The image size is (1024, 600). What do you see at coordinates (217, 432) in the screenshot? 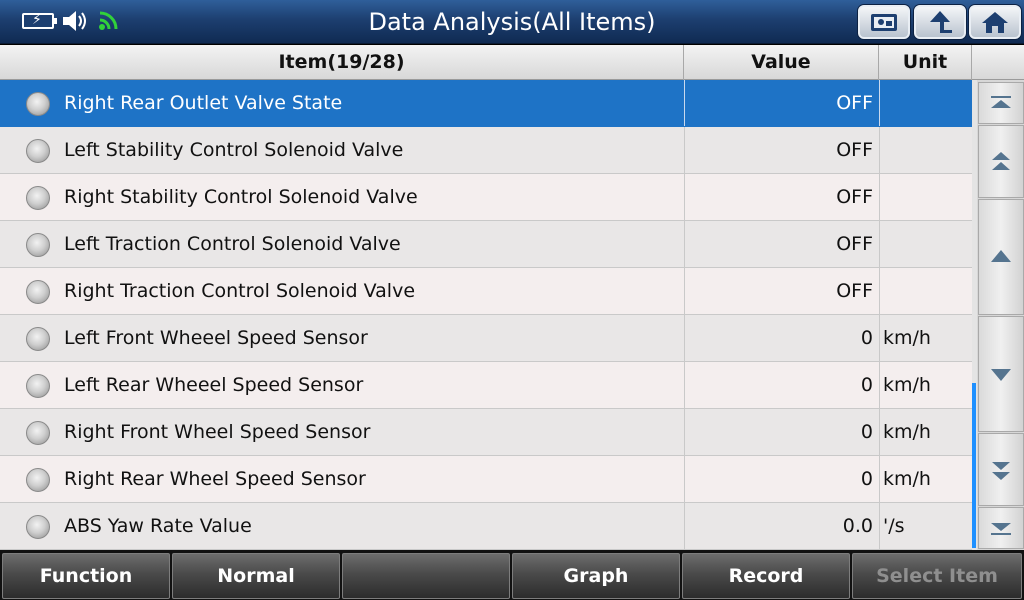
I see `item-name: Right Front Wheel Speed Sensor` at bounding box center [217, 432].